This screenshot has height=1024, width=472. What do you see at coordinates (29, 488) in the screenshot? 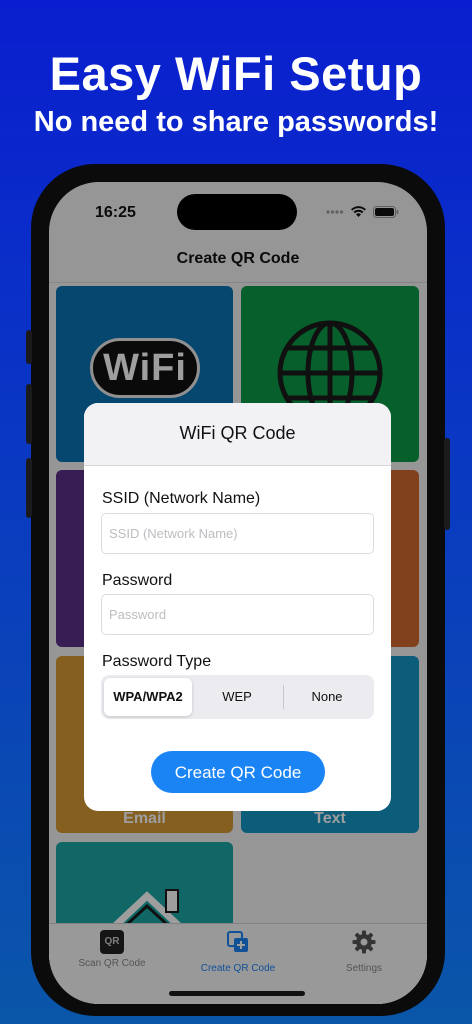
I see `phone-volume-down` at bounding box center [29, 488].